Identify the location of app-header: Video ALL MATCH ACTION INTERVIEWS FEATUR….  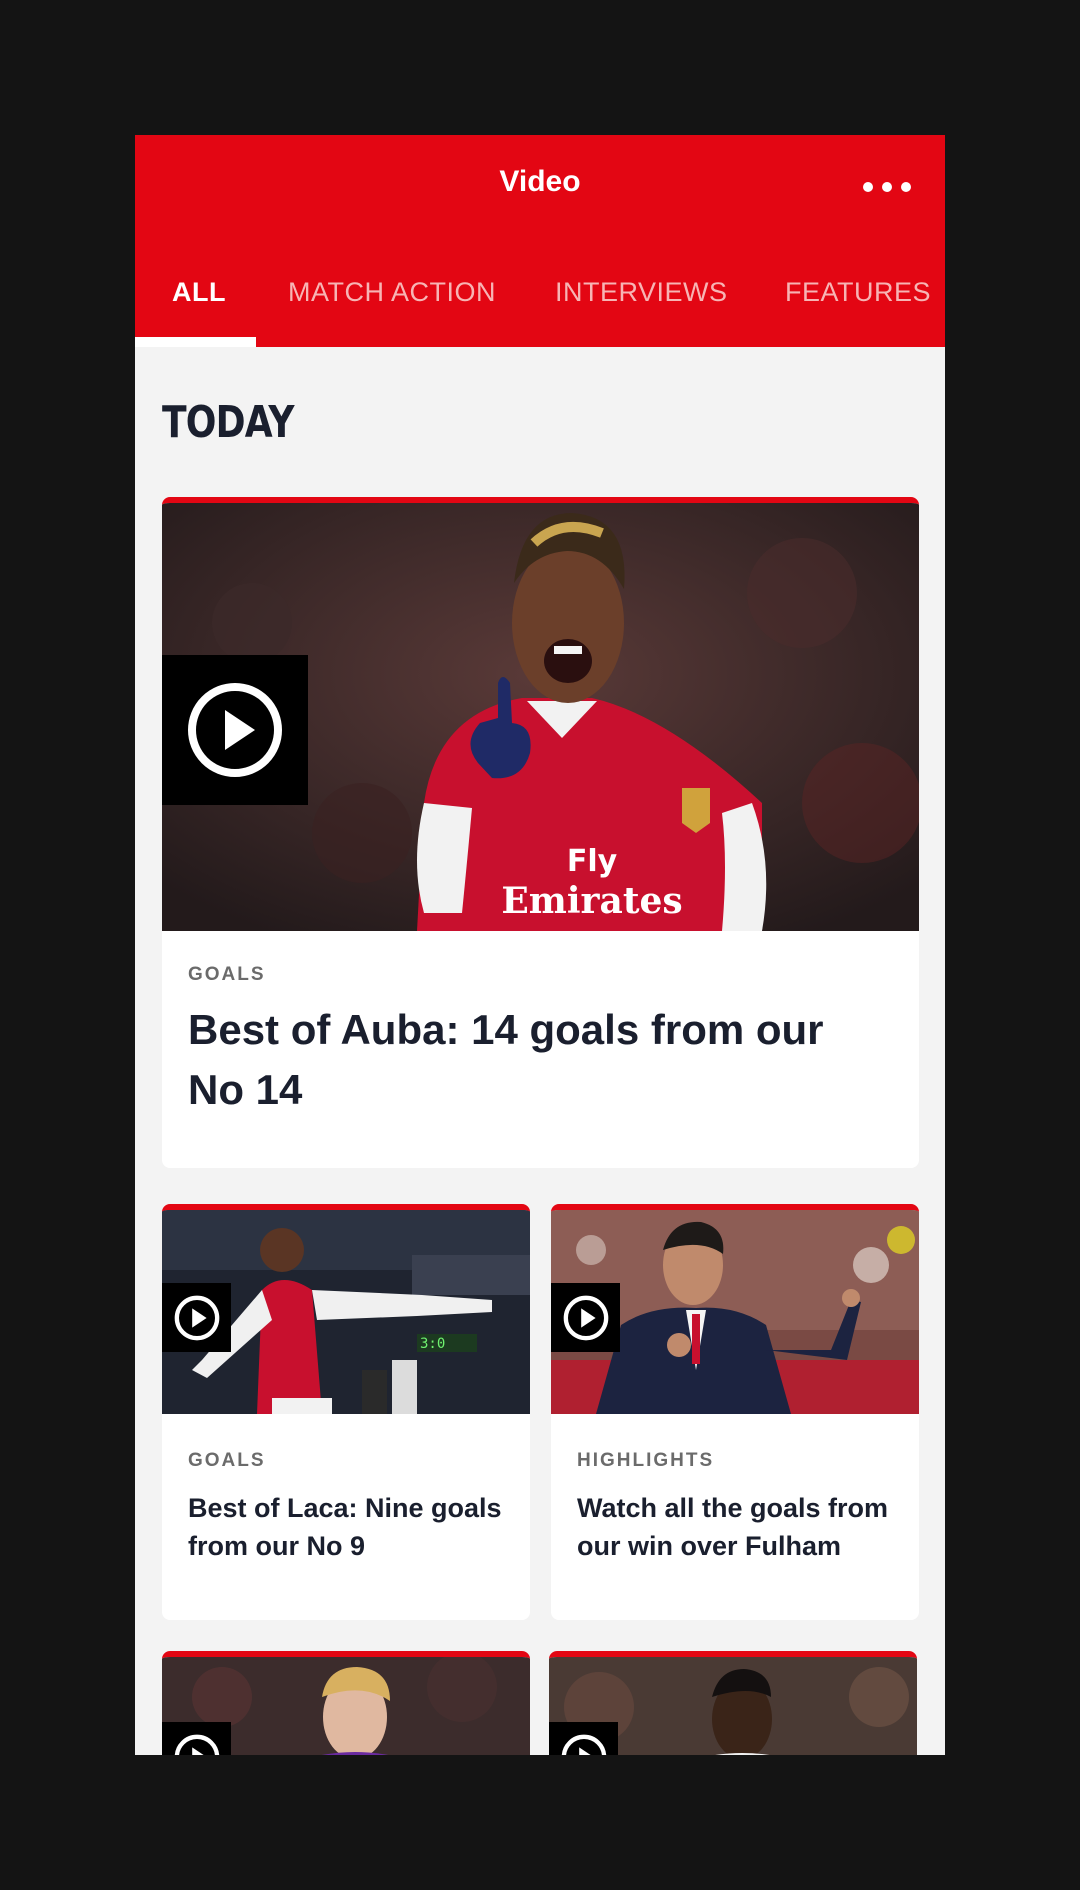
(540, 241).